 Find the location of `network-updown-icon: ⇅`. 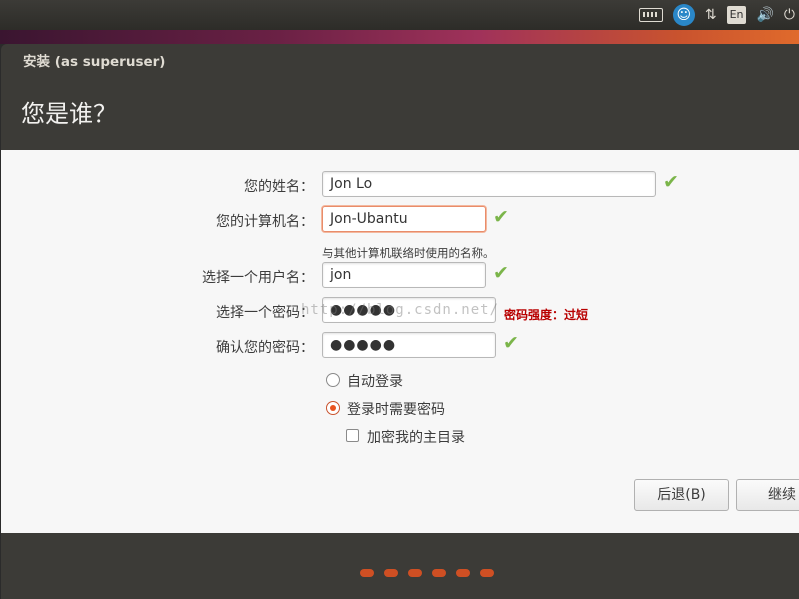

network-updown-icon: ⇅ is located at coordinates (711, 15).